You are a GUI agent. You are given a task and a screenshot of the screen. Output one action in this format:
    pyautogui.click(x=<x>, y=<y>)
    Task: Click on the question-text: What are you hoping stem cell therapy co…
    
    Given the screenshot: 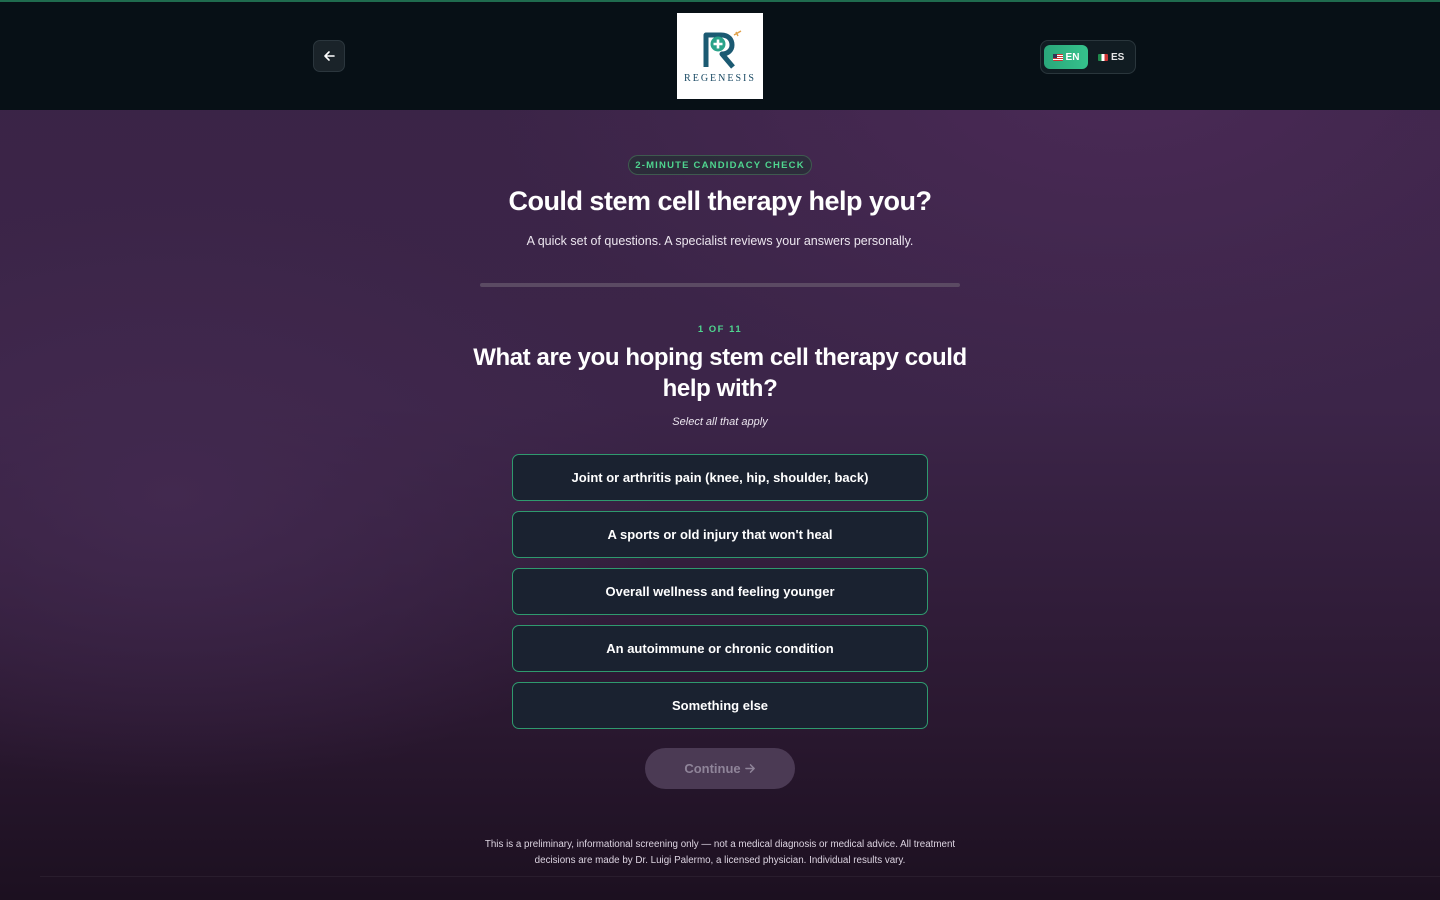 What is the action you would take?
    pyautogui.click(x=720, y=373)
    